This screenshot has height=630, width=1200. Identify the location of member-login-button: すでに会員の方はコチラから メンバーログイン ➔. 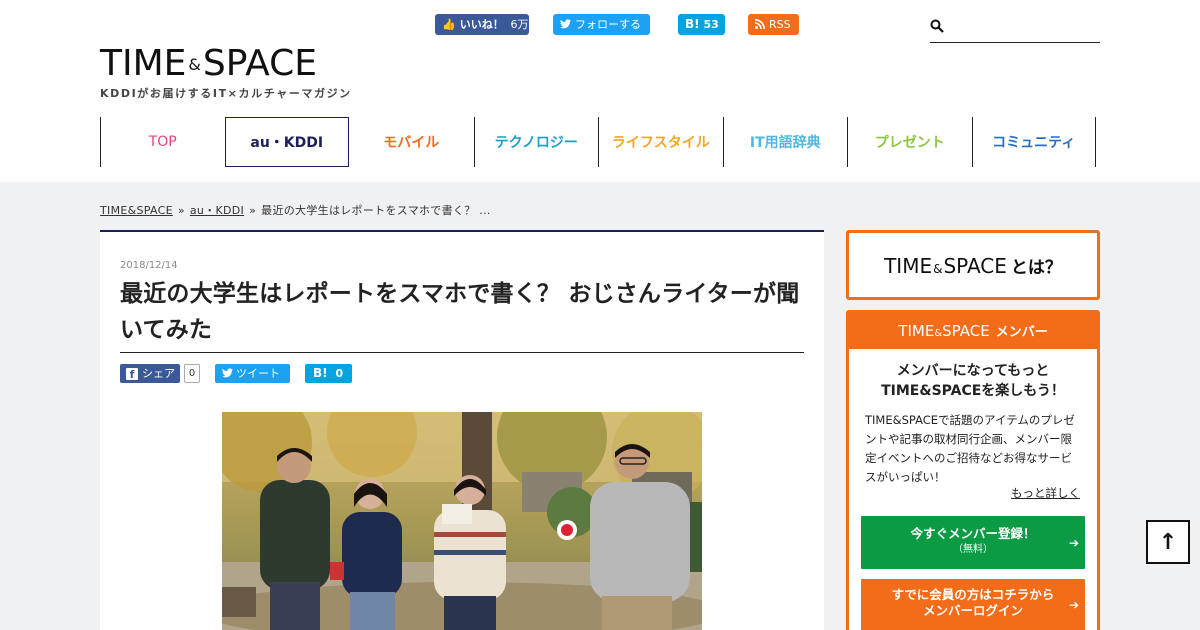
(973, 604).